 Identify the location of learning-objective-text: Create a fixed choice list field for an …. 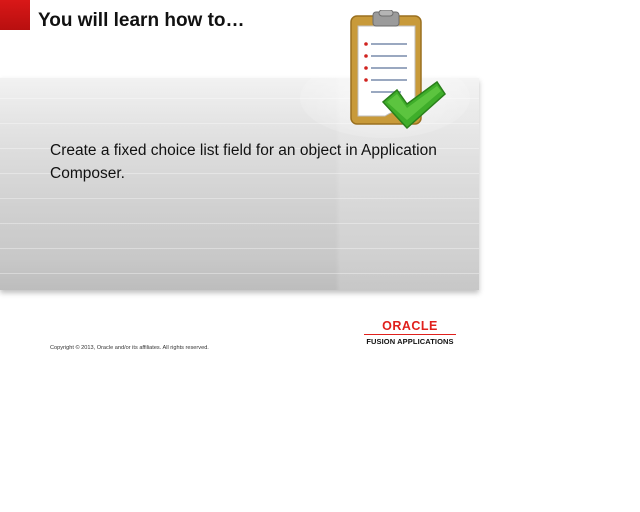
(243, 162).